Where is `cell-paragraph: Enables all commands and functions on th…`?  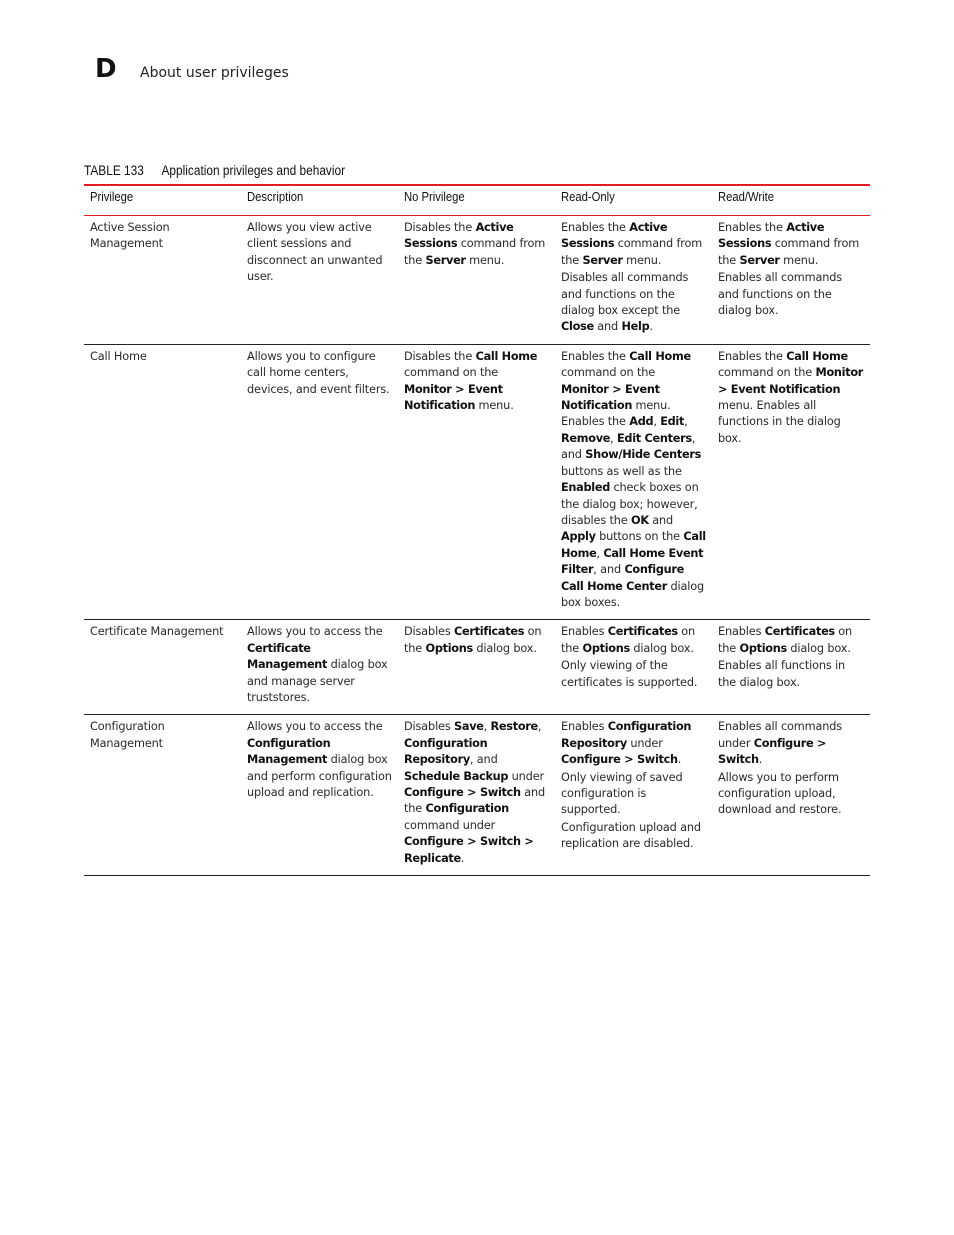 cell-paragraph: Enables all commands and functions on th… is located at coordinates (791, 294).